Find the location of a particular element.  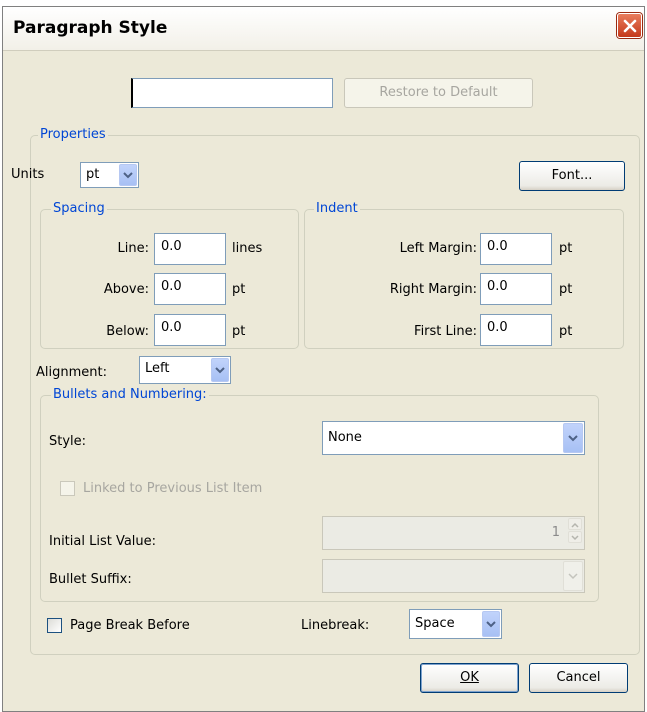

left-margin-input: 0.0 is located at coordinates (516, 249).